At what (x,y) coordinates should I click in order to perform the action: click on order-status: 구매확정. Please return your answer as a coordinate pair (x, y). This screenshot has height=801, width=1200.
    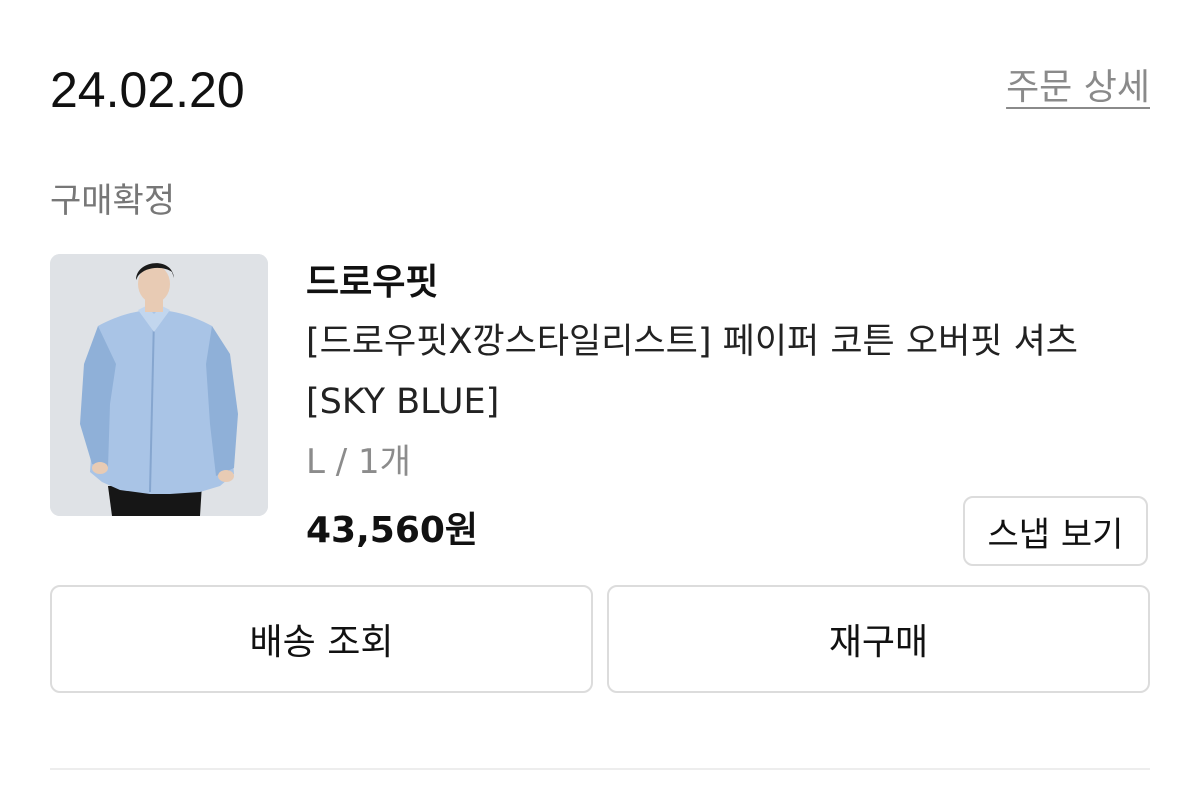
    Looking at the image, I should click on (113, 201).